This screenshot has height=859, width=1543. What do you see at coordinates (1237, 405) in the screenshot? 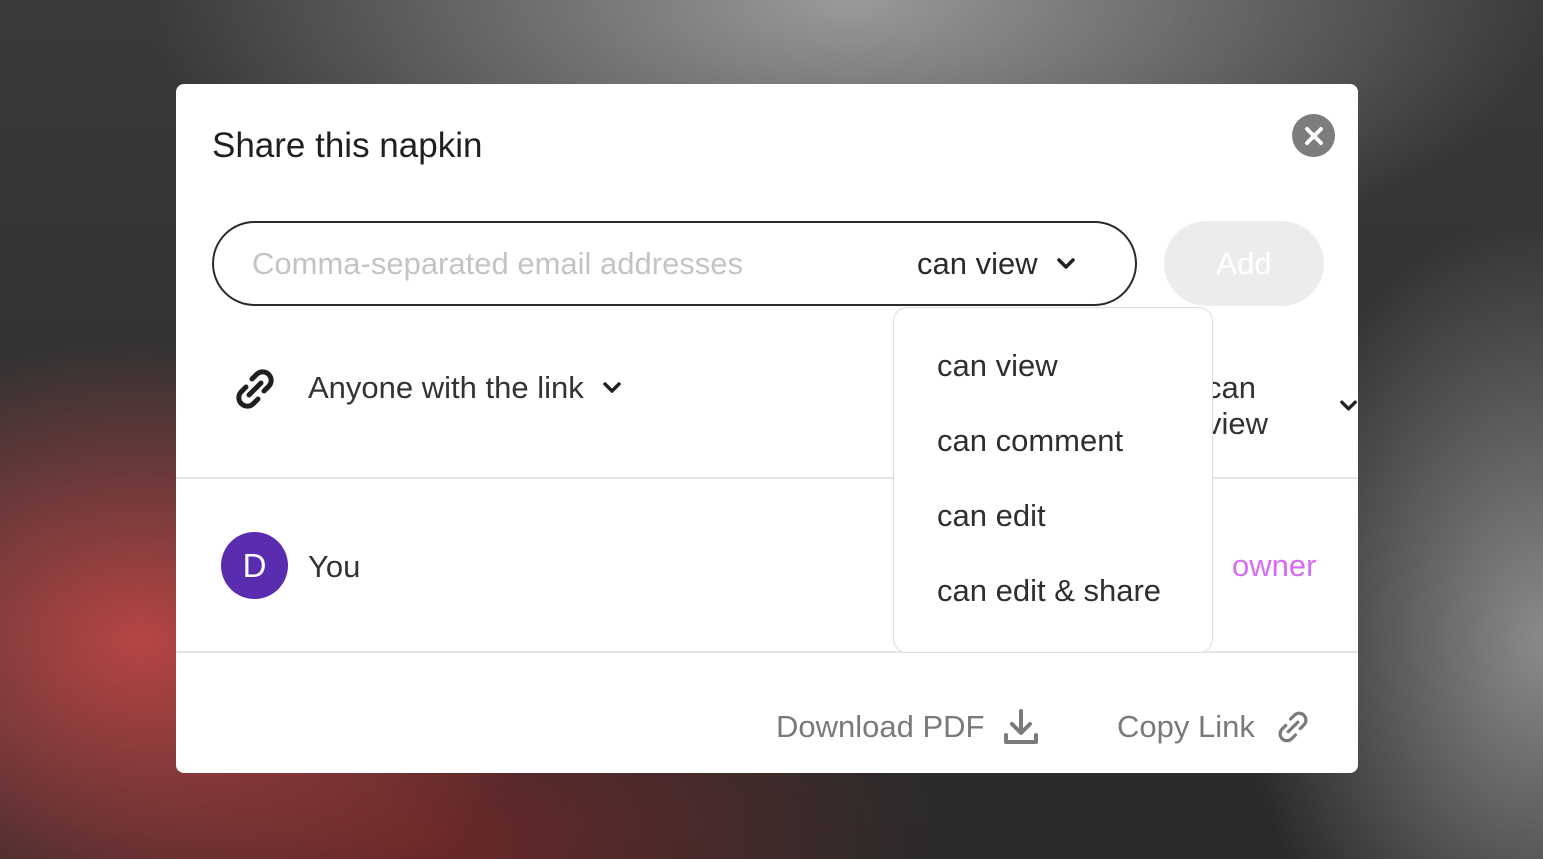
I see `link-permission-label: can view` at bounding box center [1237, 405].